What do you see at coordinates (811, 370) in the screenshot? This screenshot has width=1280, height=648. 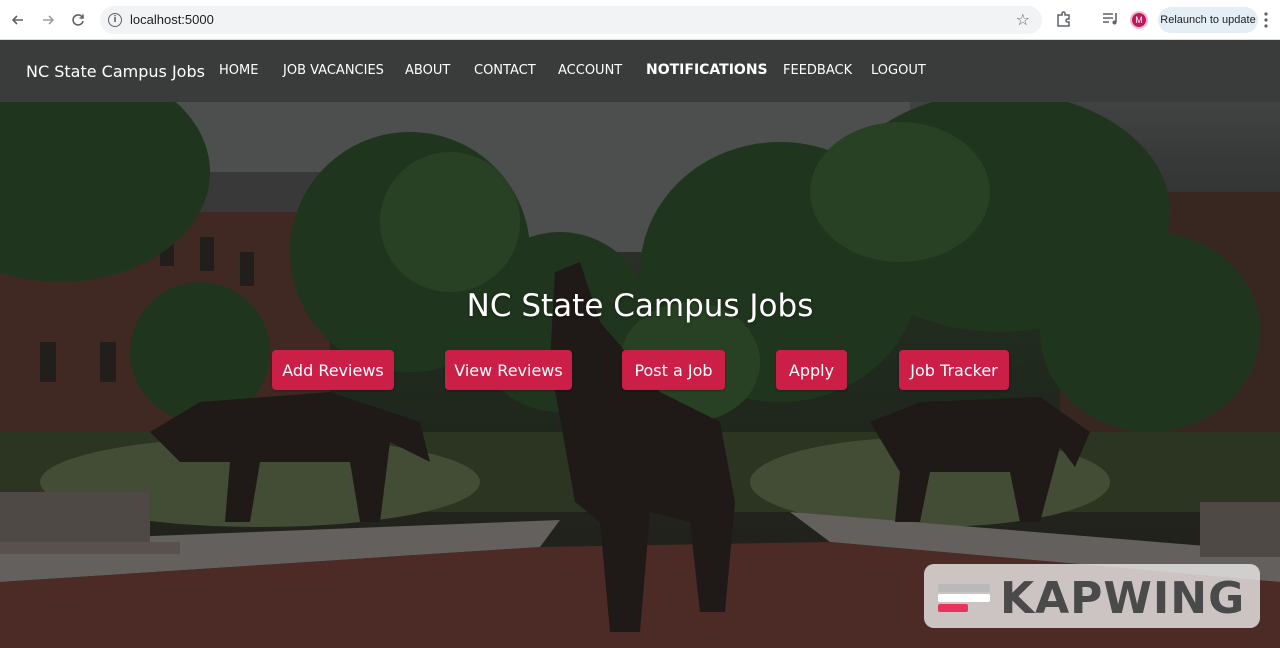 I see `apply-button: Apply` at bounding box center [811, 370].